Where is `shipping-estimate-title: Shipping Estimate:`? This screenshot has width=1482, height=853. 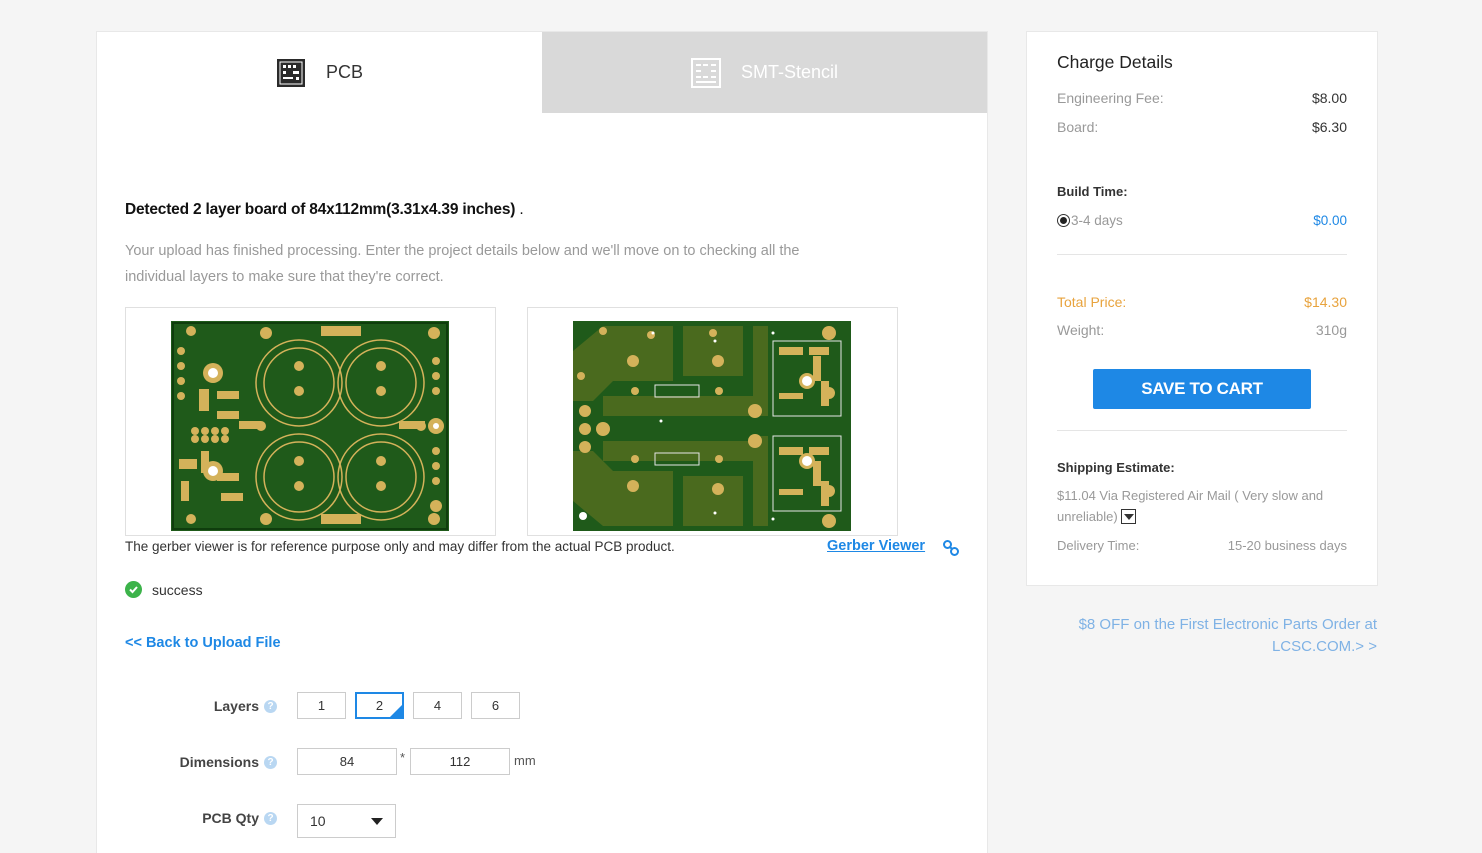 shipping-estimate-title: Shipping Estimate: is located at coordinates (1116, 467).